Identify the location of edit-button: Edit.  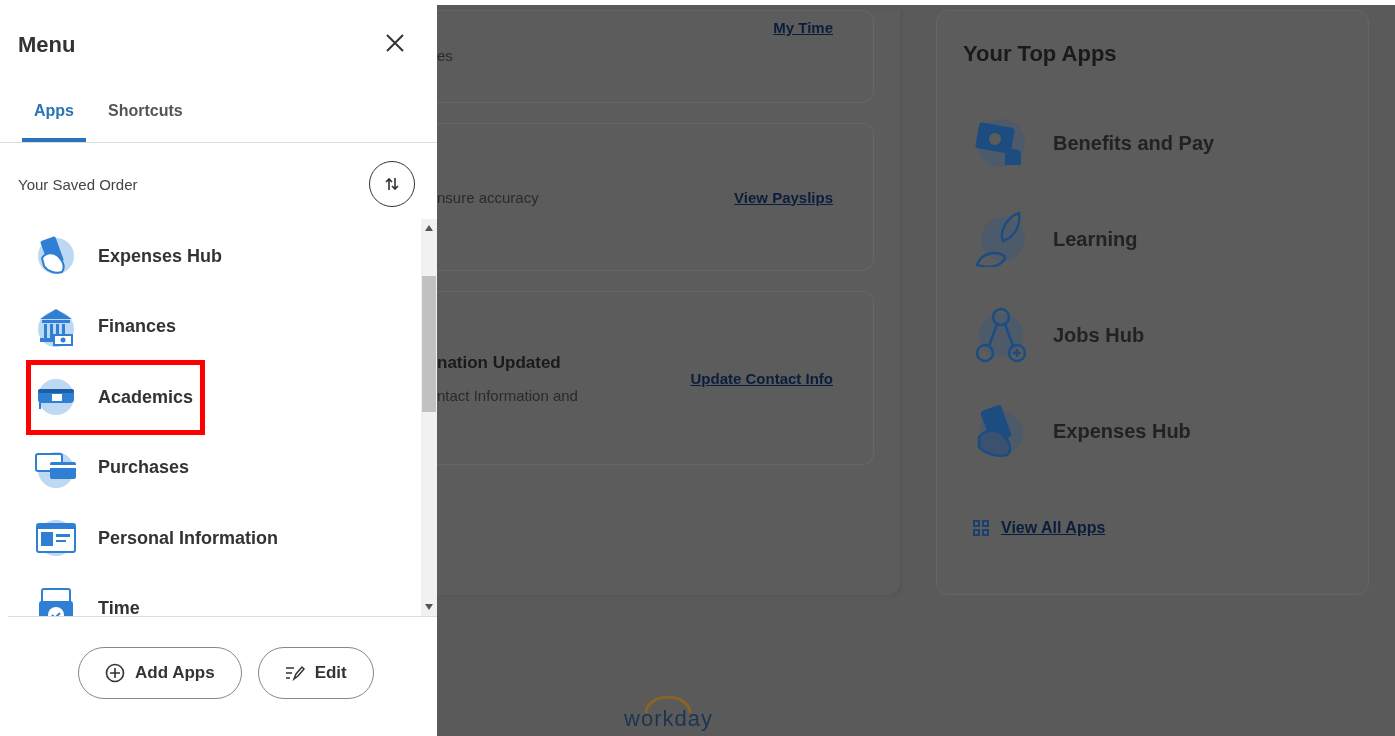
(315, 673).